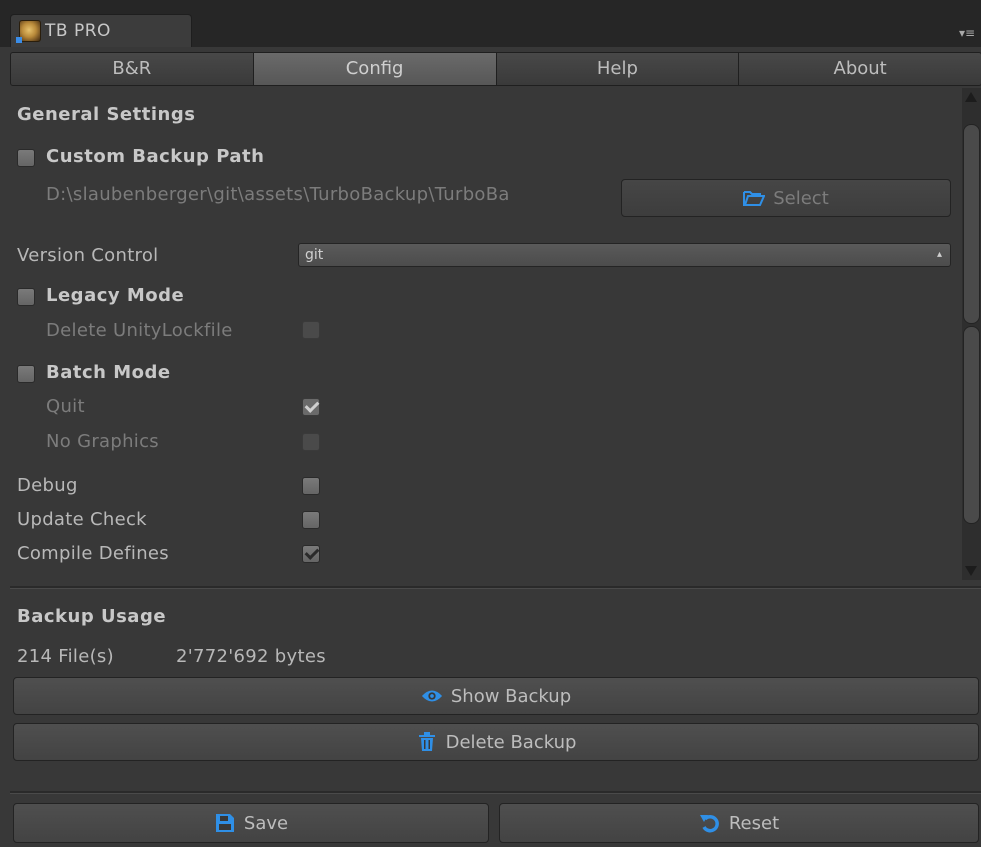 The height and width of the screenshot is (847, 981). I want to click on scrollbar-track, so click(971, 425).